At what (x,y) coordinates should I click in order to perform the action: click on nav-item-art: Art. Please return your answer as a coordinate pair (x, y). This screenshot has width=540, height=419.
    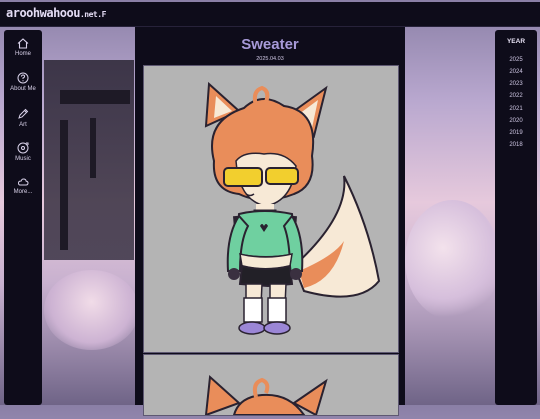
    Looking at the image, I should click on (23, 118).